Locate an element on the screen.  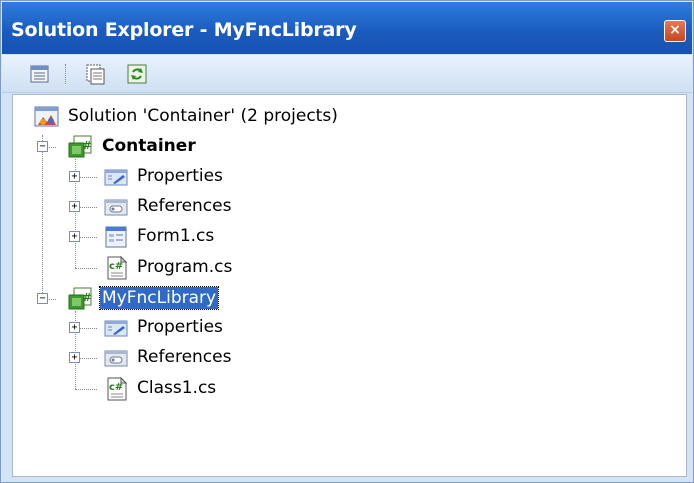
tree-node-label: Class1.cs is located at coordinates (177, 388).